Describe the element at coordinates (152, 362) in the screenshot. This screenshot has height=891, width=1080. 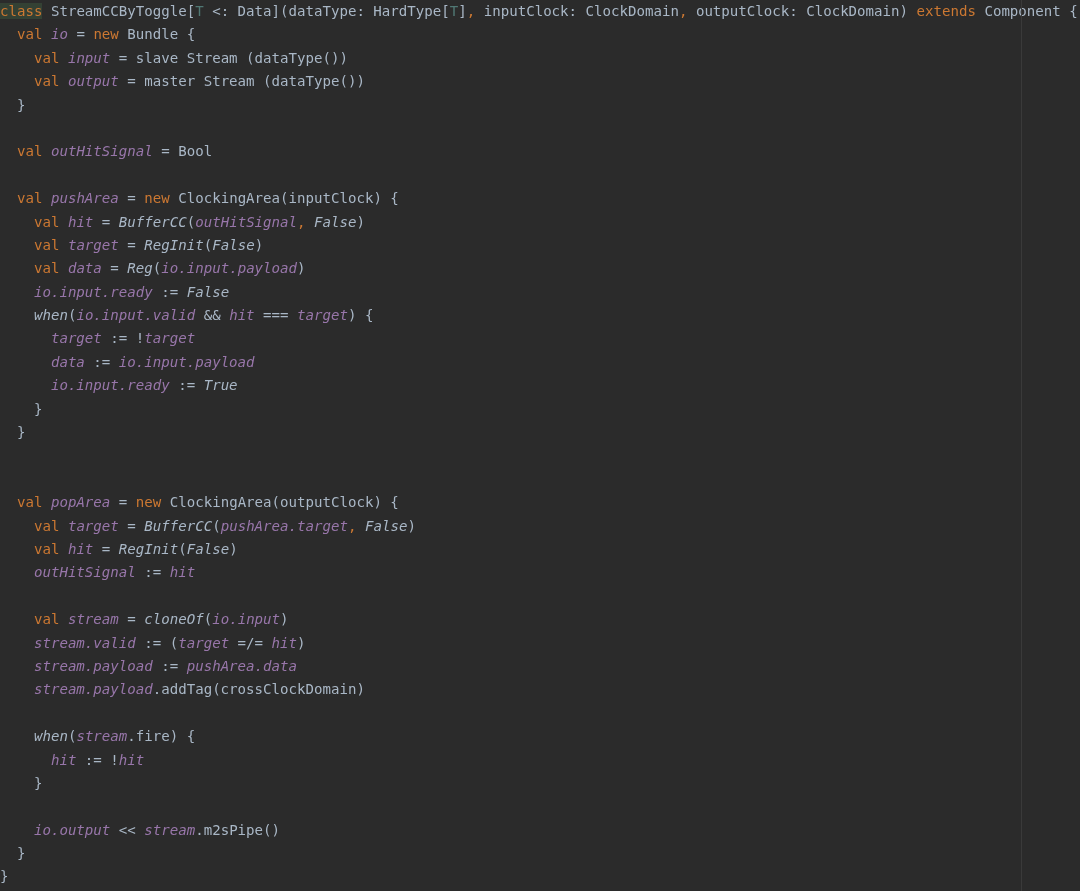
I see `code-line: data := io.input.payload` at that location.